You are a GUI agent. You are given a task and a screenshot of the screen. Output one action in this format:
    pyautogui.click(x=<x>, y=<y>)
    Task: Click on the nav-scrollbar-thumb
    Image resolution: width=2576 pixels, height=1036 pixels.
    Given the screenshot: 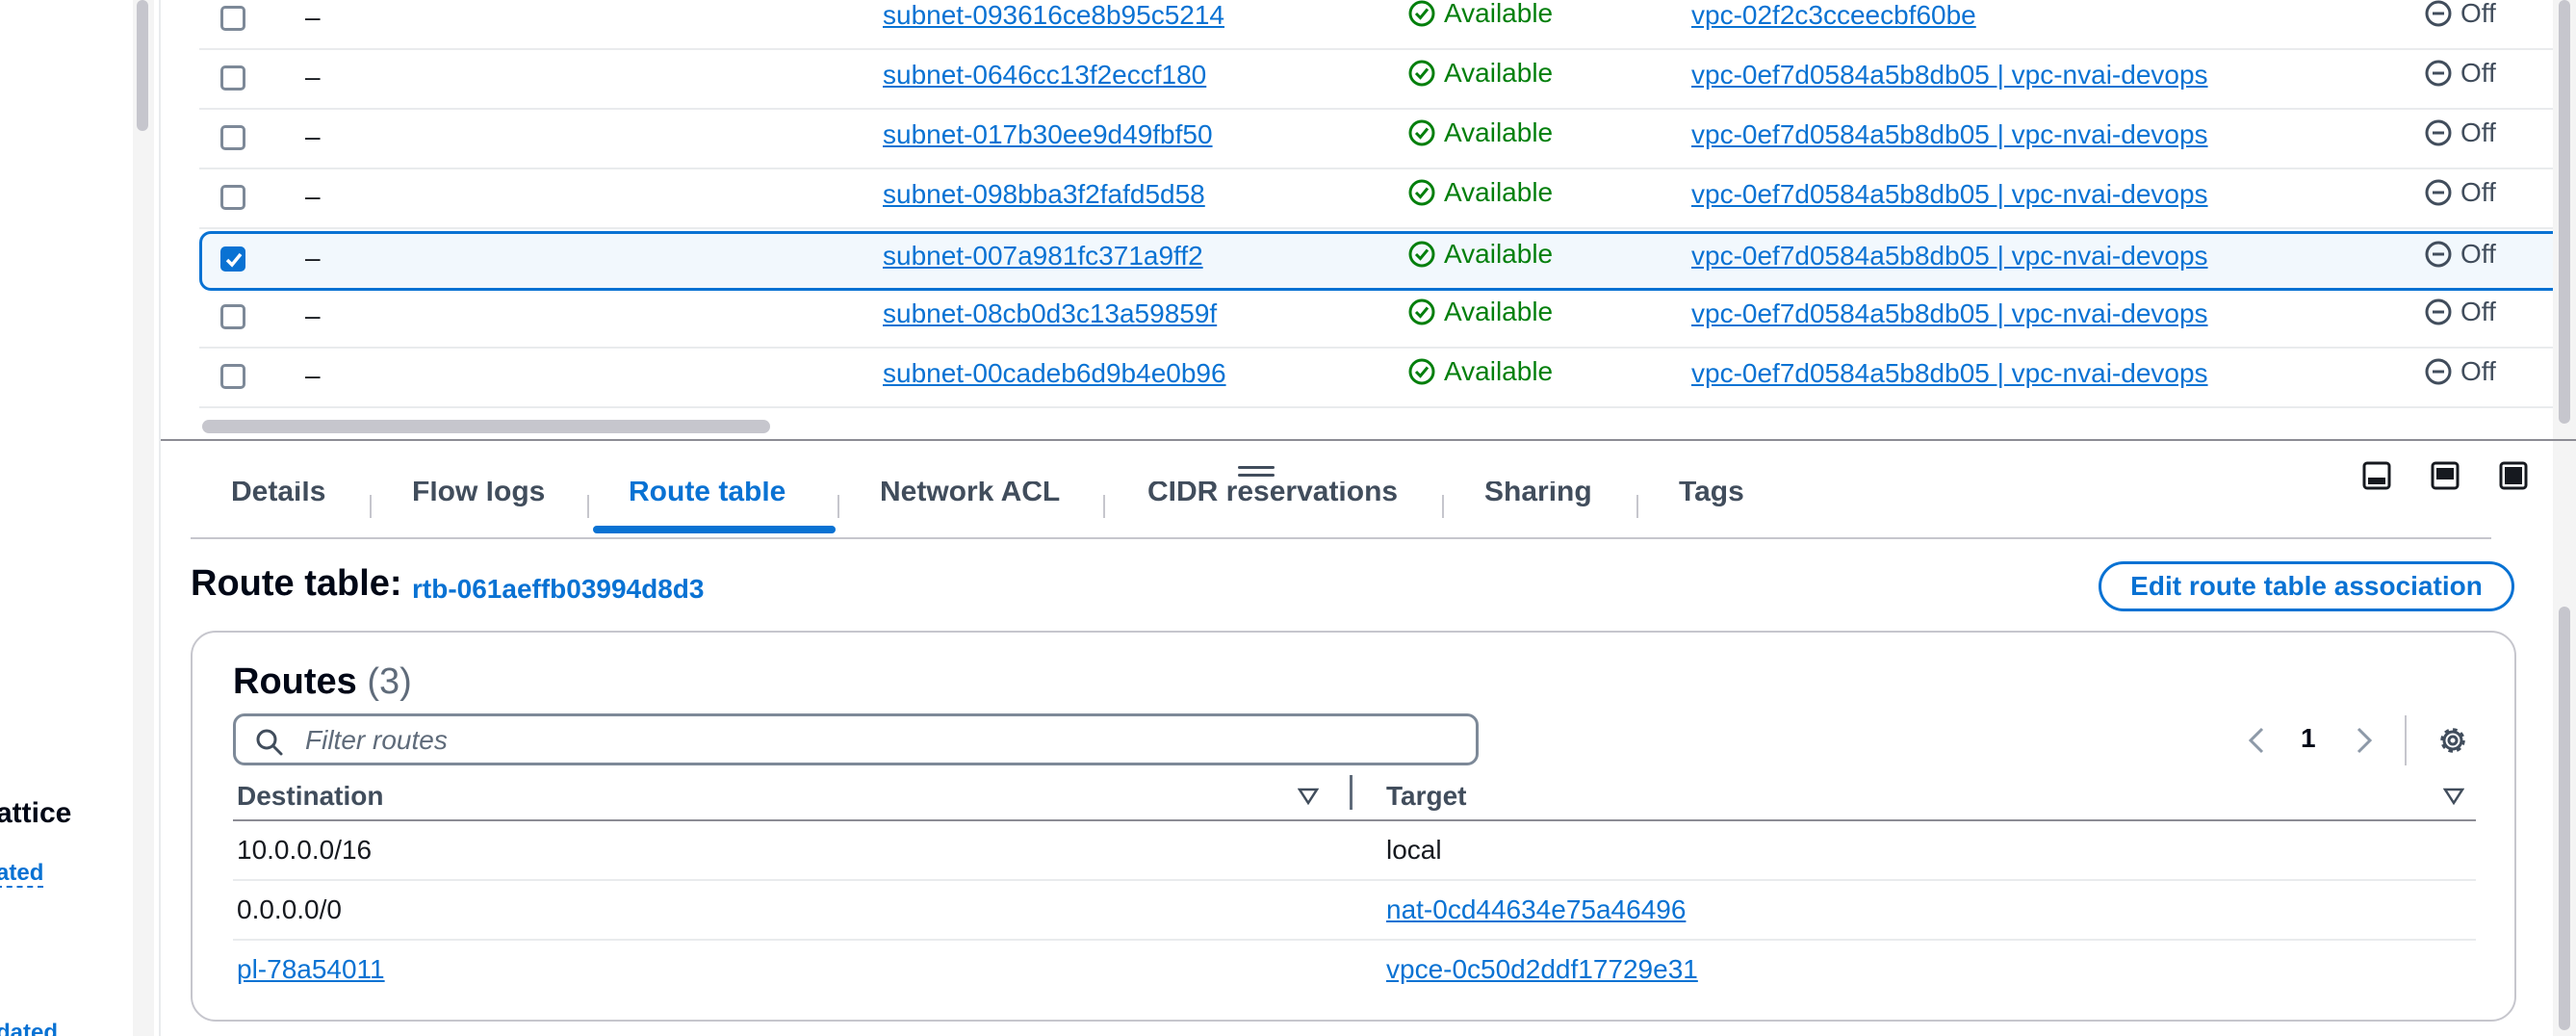 What is the action you would take?
    pyautogui.click(x=143, y=65)
    